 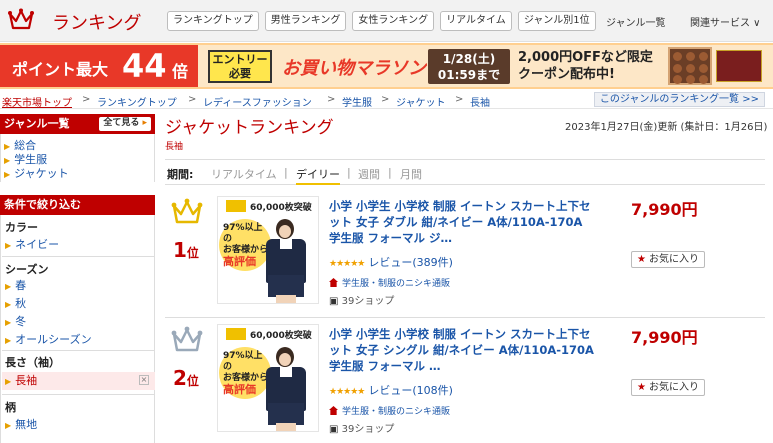 What do you see at coordinates (469, 75) in the screenshot?
I see `deadline-time: 01:59まで` at bounding box center [469, 75].